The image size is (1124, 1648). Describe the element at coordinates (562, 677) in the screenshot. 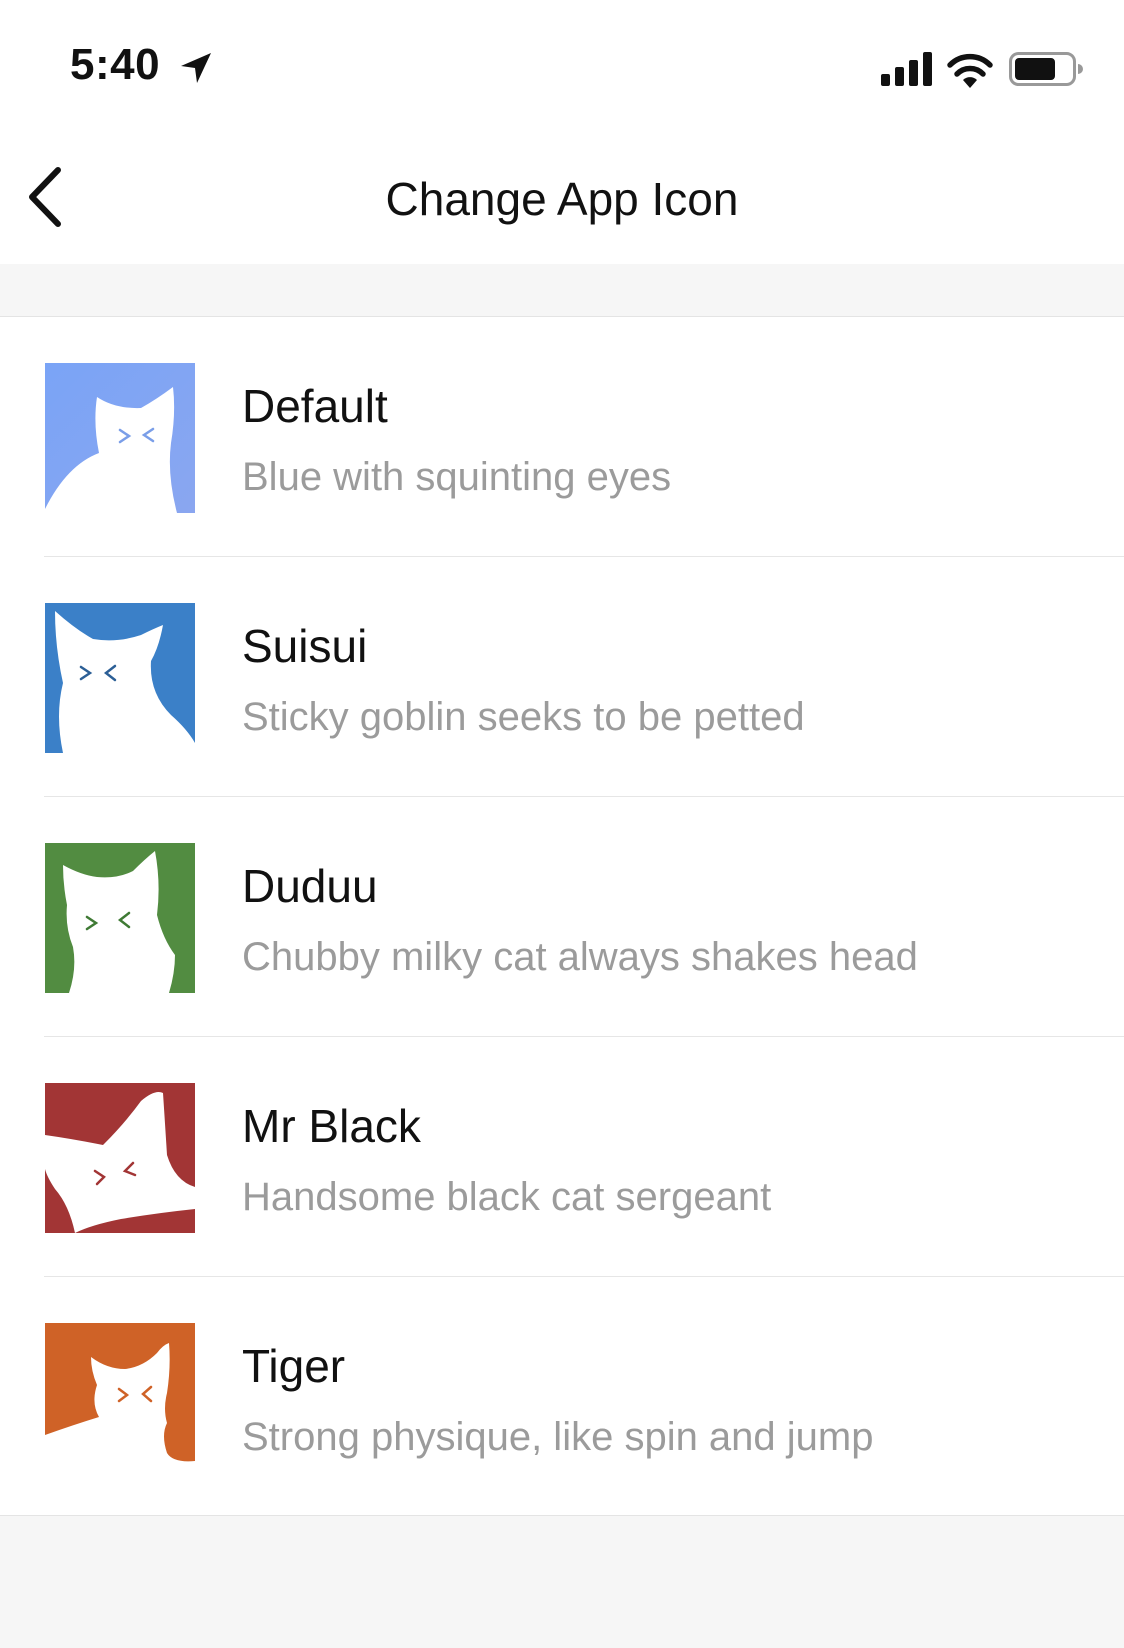

I see `icon-option-suisui: Suisui Sticky goblin seeks to be petted` at that location.